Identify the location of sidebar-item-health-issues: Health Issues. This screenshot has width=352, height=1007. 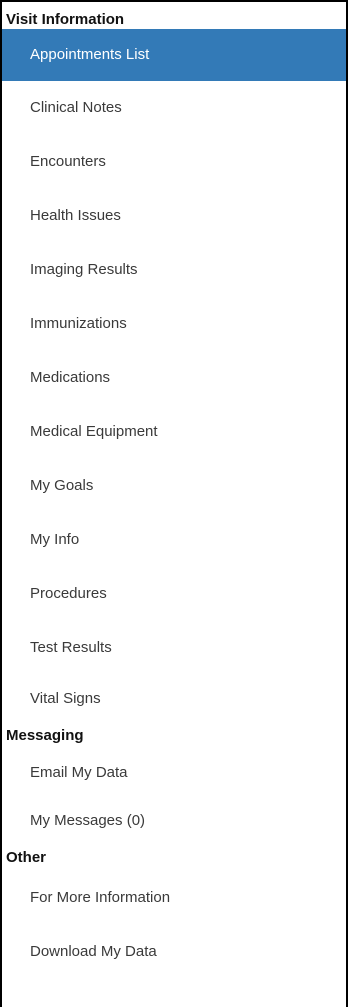
(174, 216).